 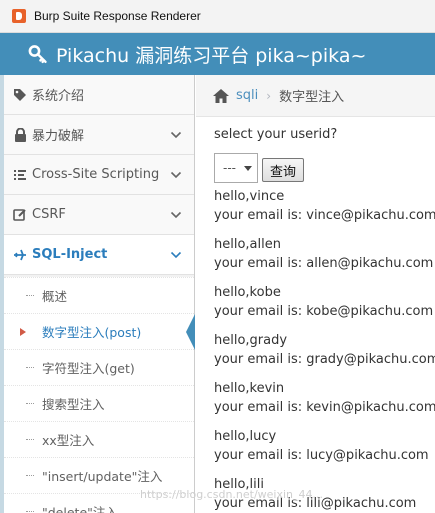 I want to click on edit-icon, so click(x=20, y=215).